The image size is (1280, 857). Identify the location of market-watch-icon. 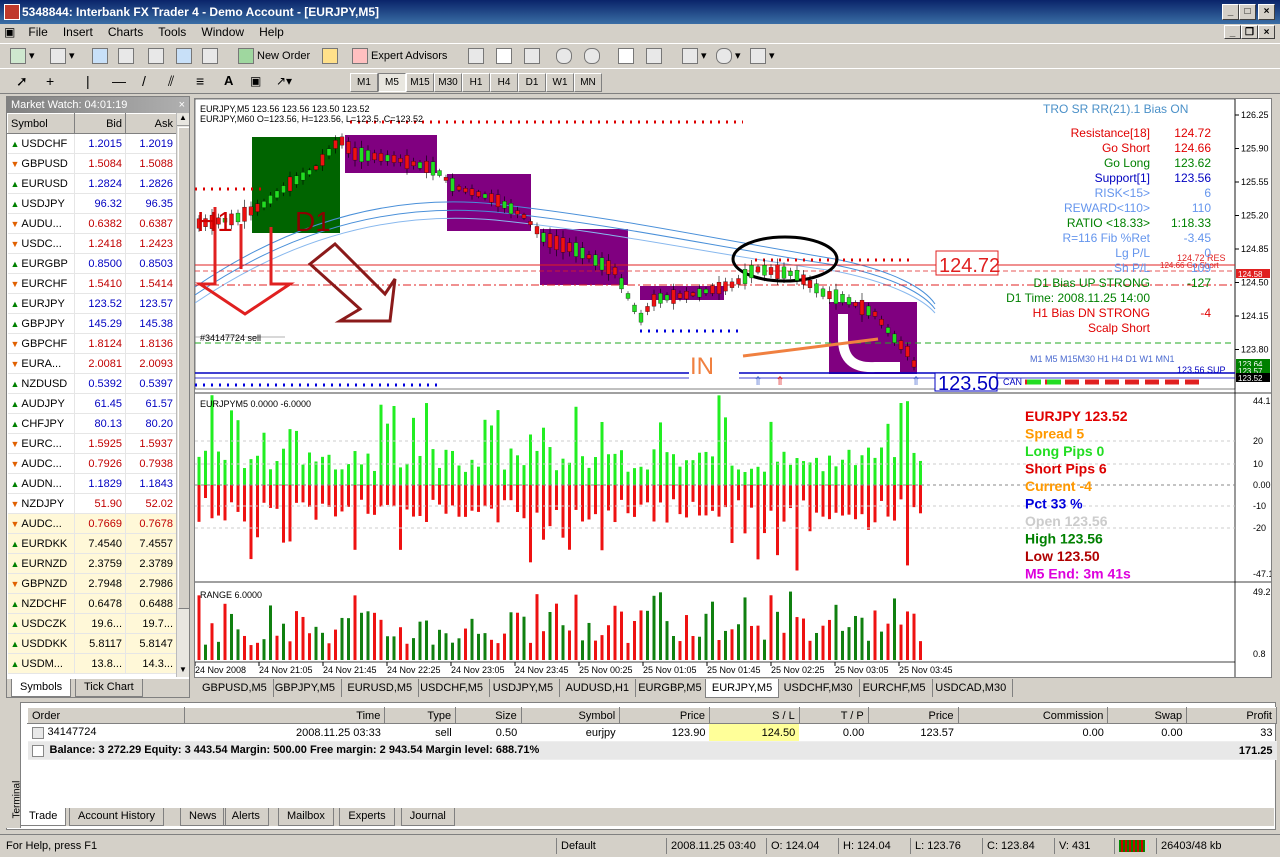
(101, 56).